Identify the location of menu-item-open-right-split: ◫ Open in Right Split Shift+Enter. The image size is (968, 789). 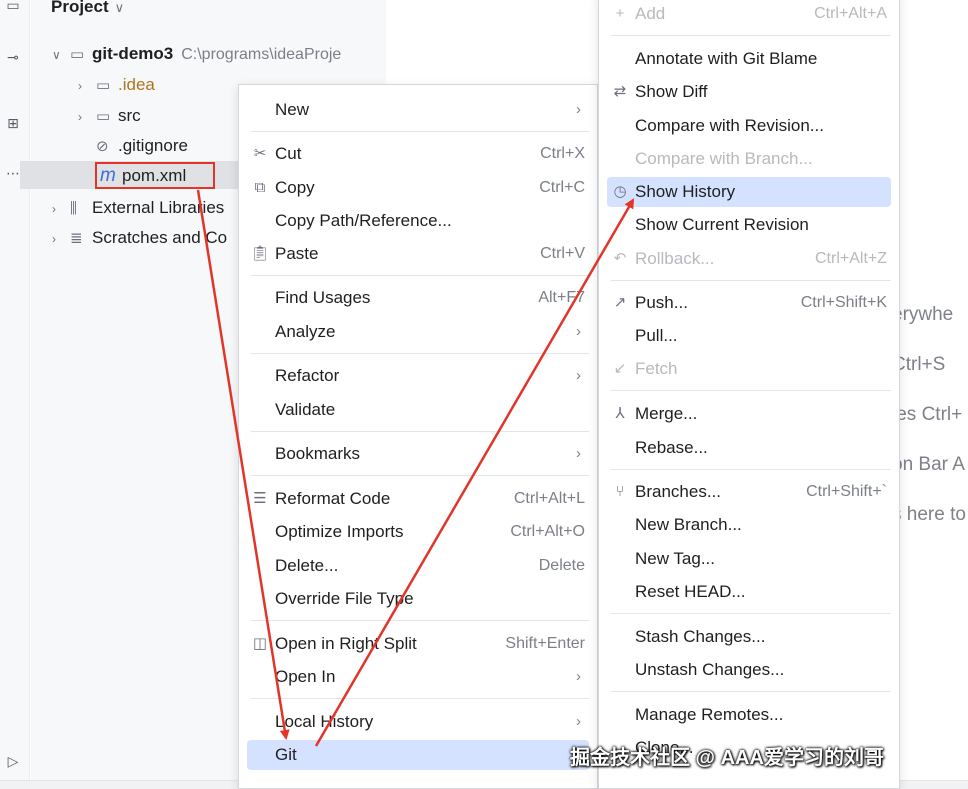
(418, 644).